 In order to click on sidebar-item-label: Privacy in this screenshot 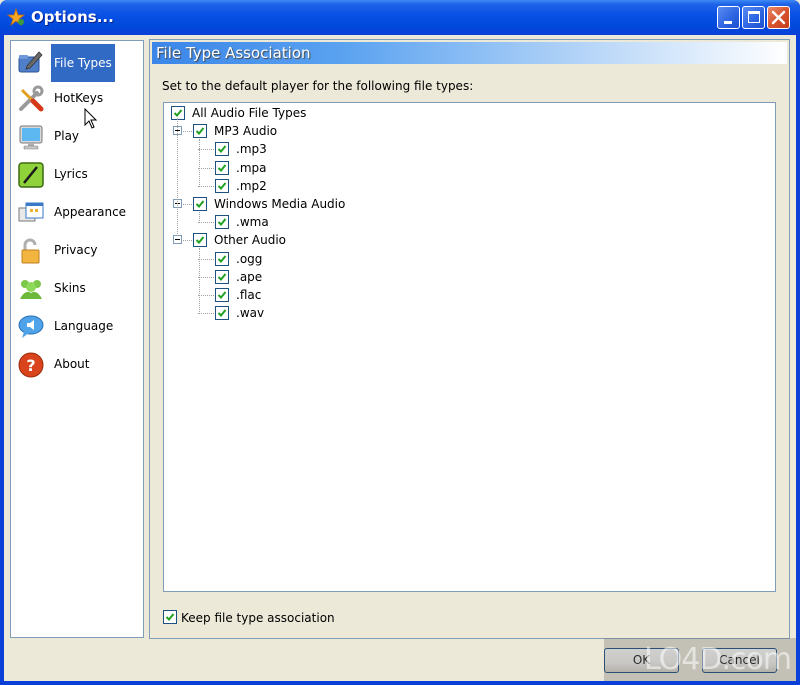, I will do `click(76, 250)`.